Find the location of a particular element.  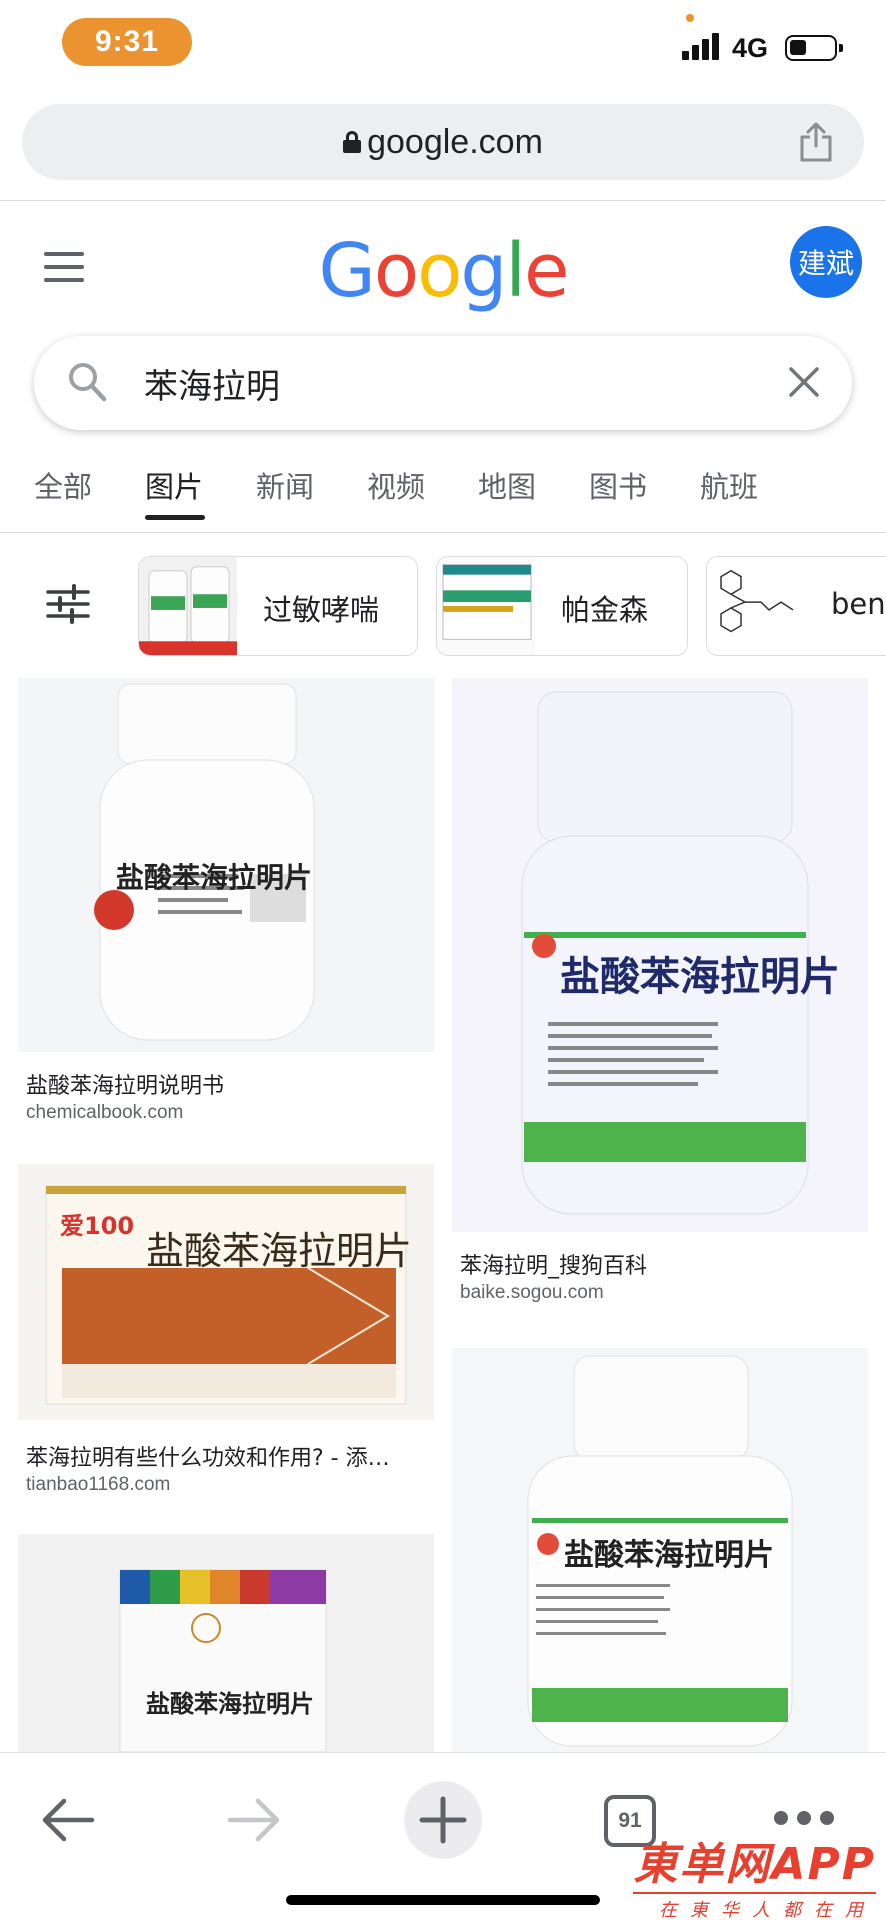

tab-books: 图书 is located at coordinates (644, 492).